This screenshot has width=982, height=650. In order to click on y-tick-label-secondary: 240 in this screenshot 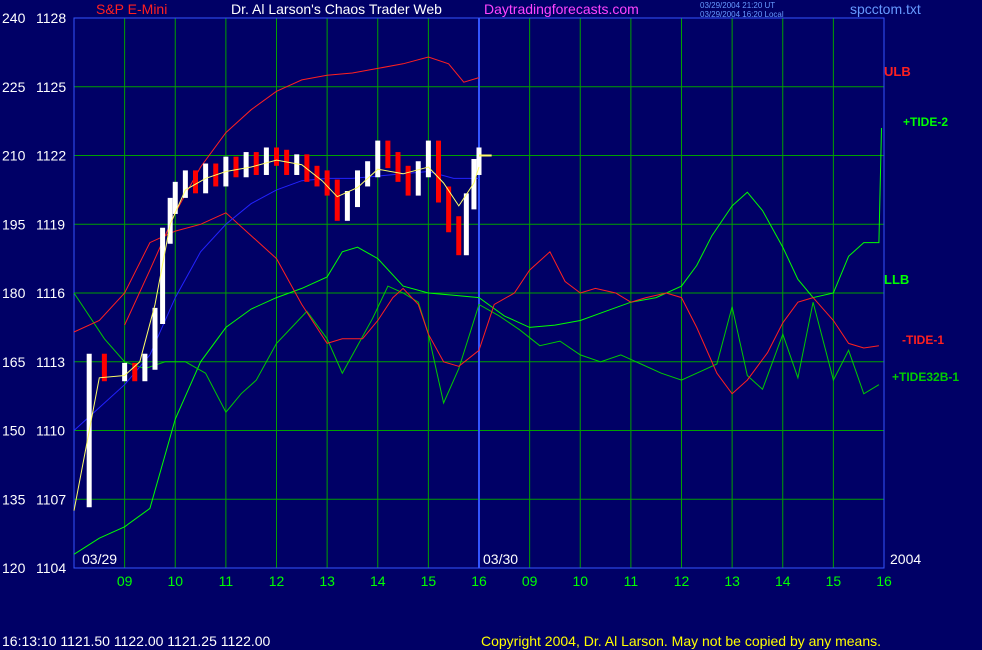, I will do `click(14, 18)`.